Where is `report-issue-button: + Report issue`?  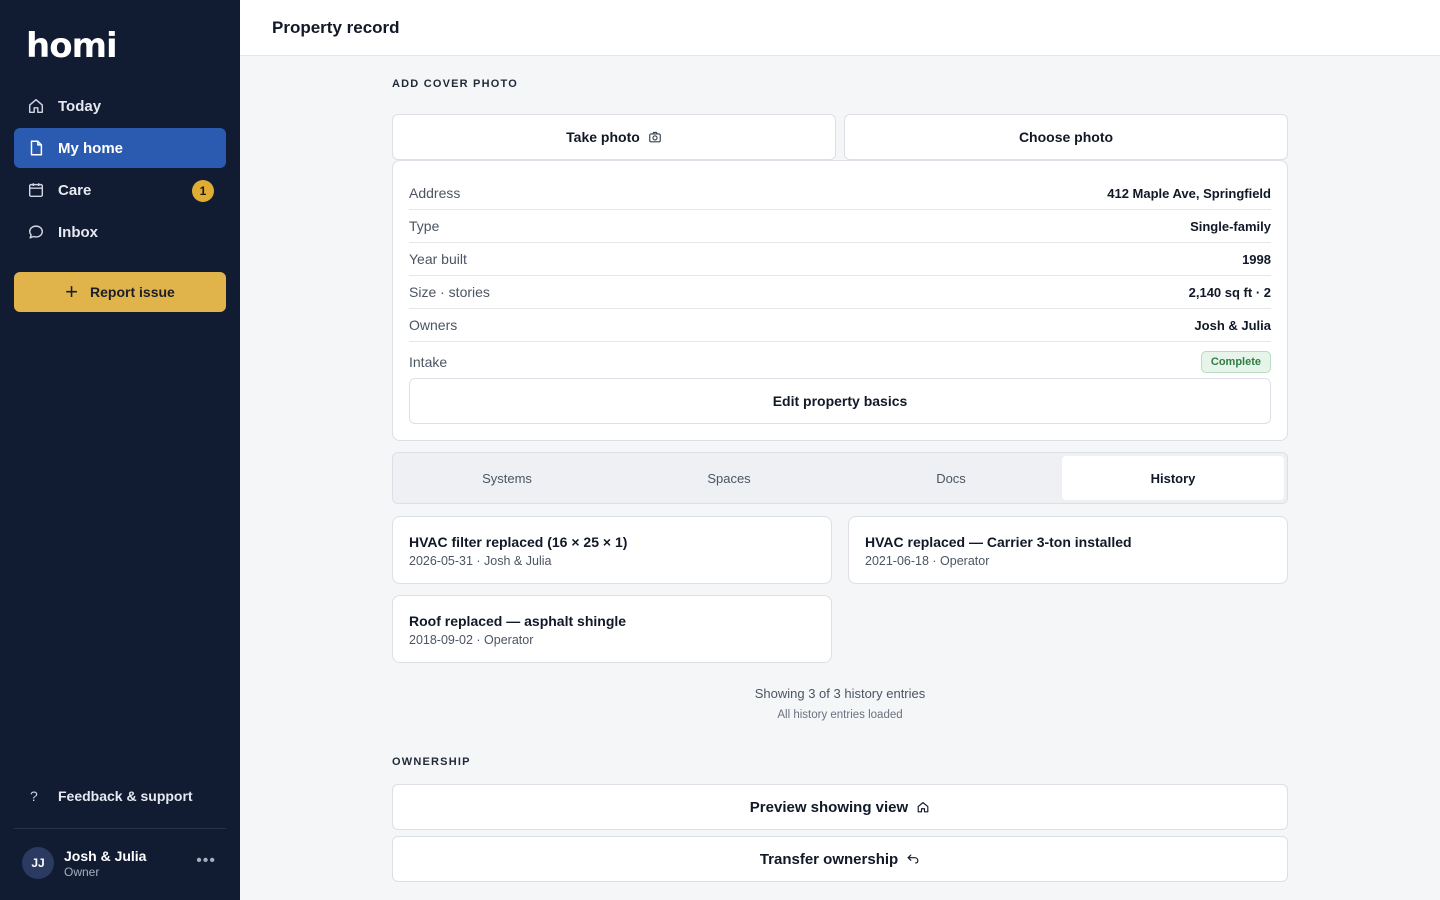
report-issue-button: + Report issue is located at coordinates (120, 292).